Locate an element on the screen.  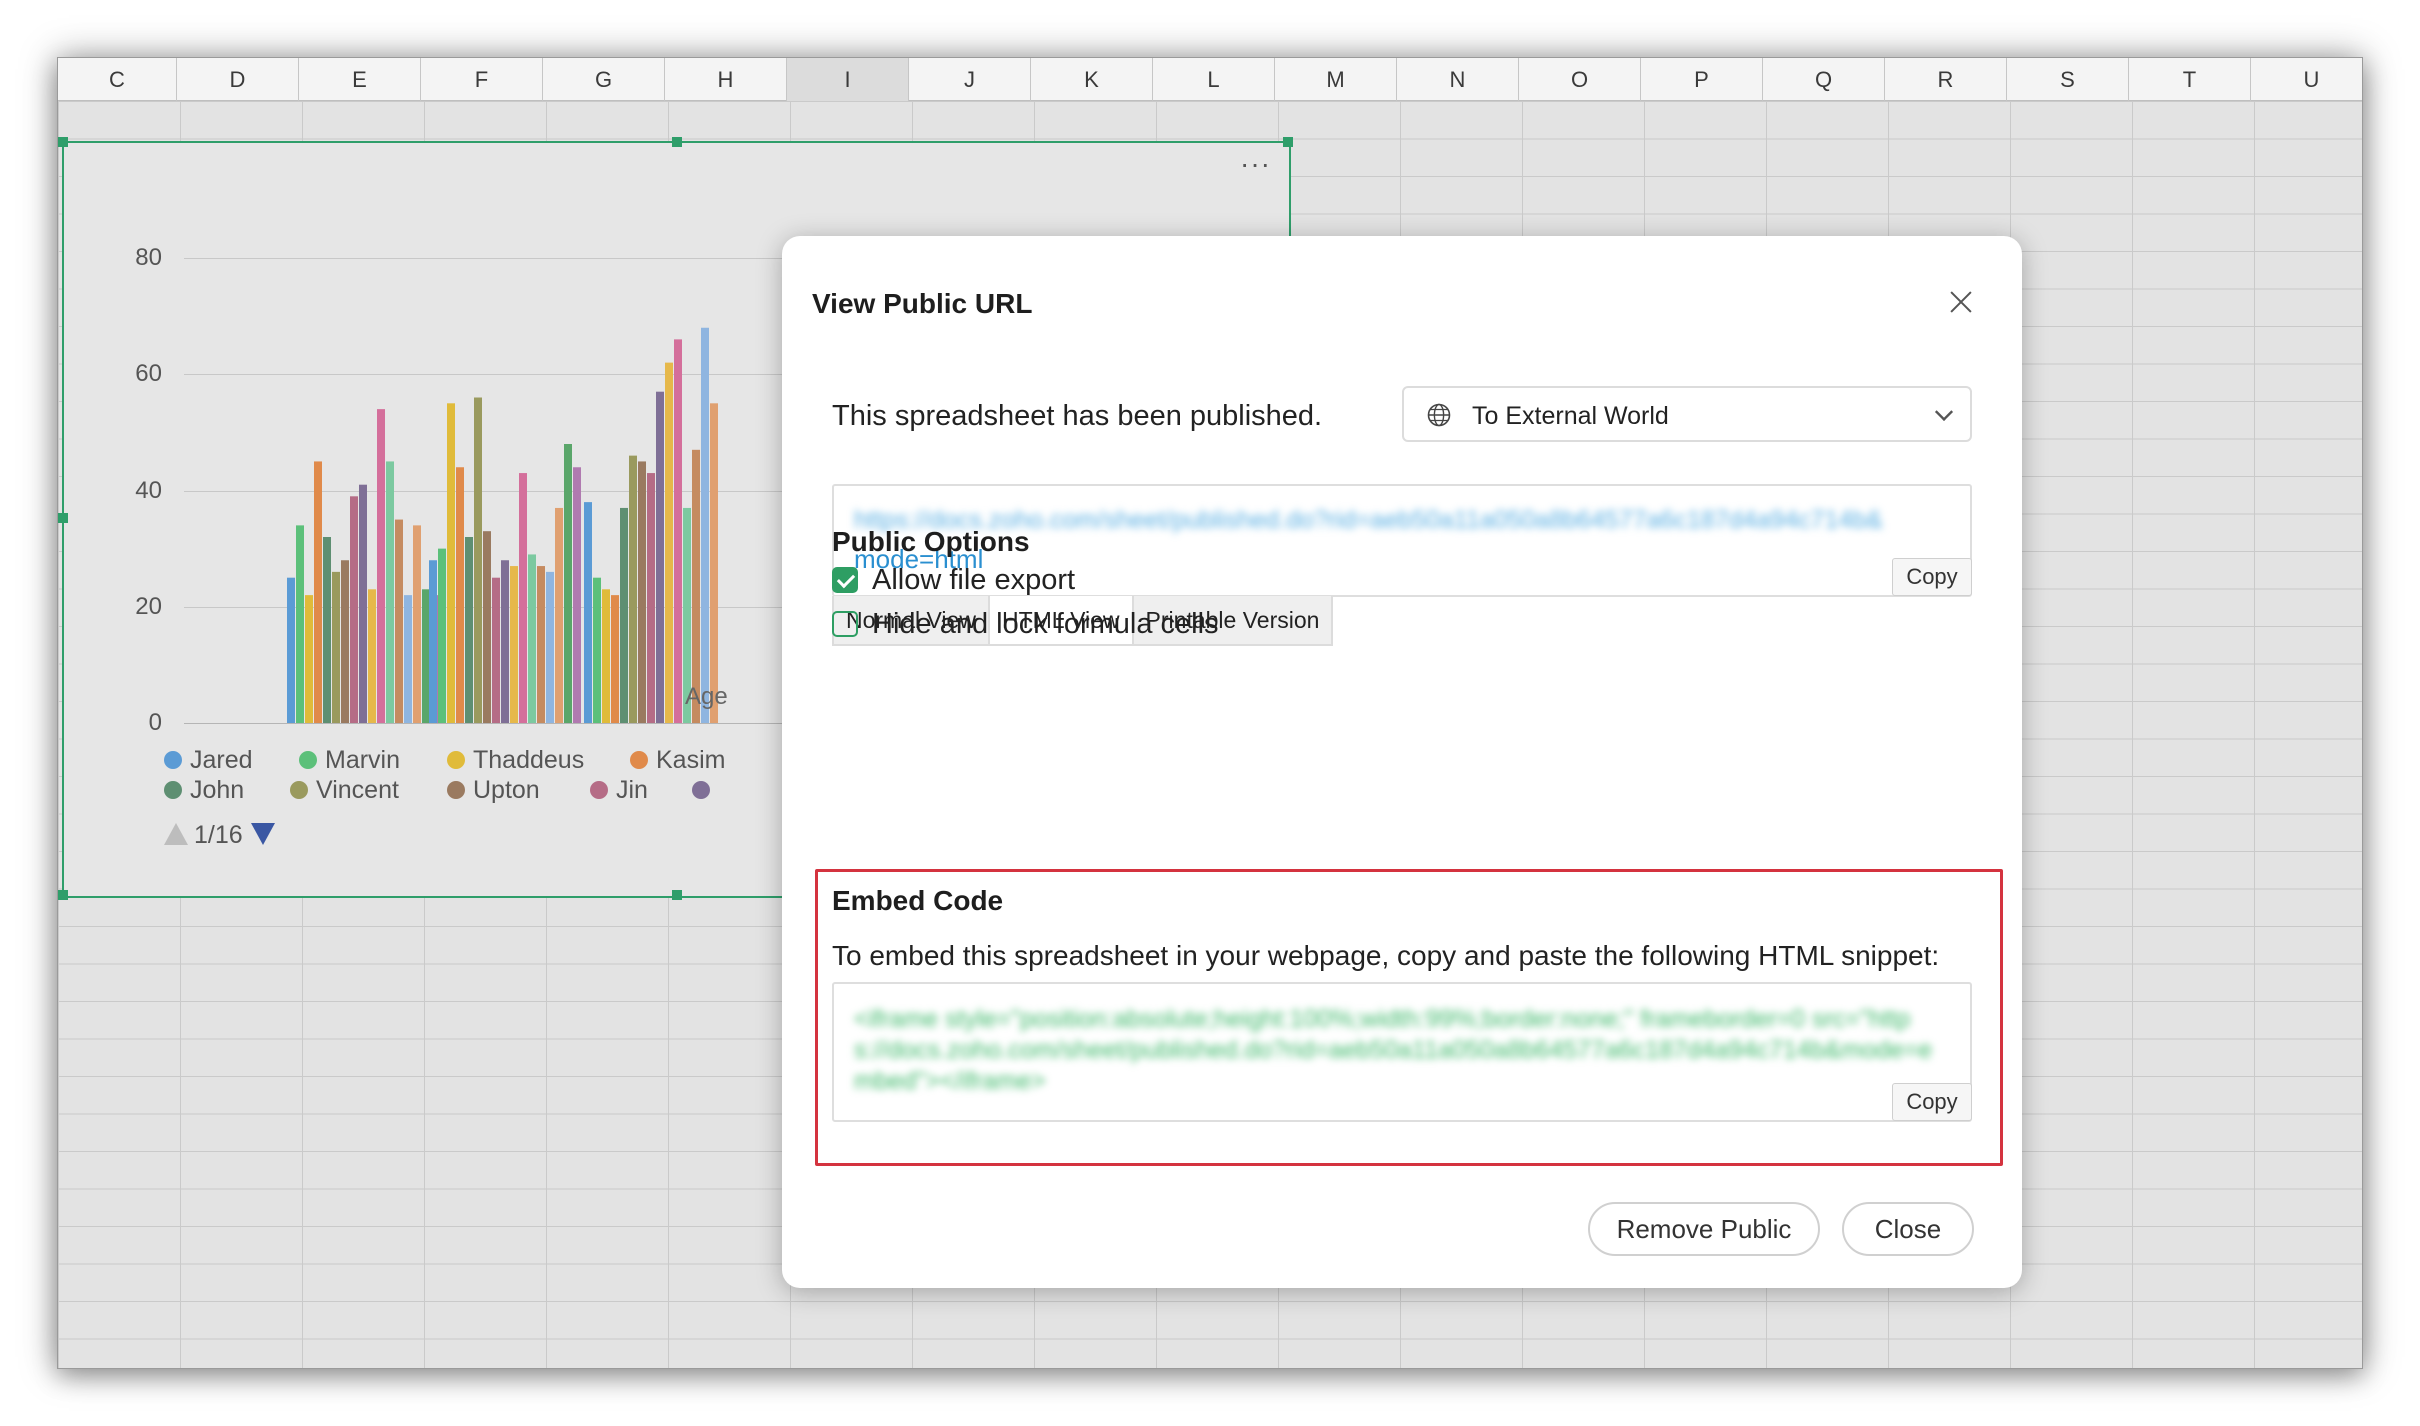
legend-item: Vincent is located at coordinates (344, 790).